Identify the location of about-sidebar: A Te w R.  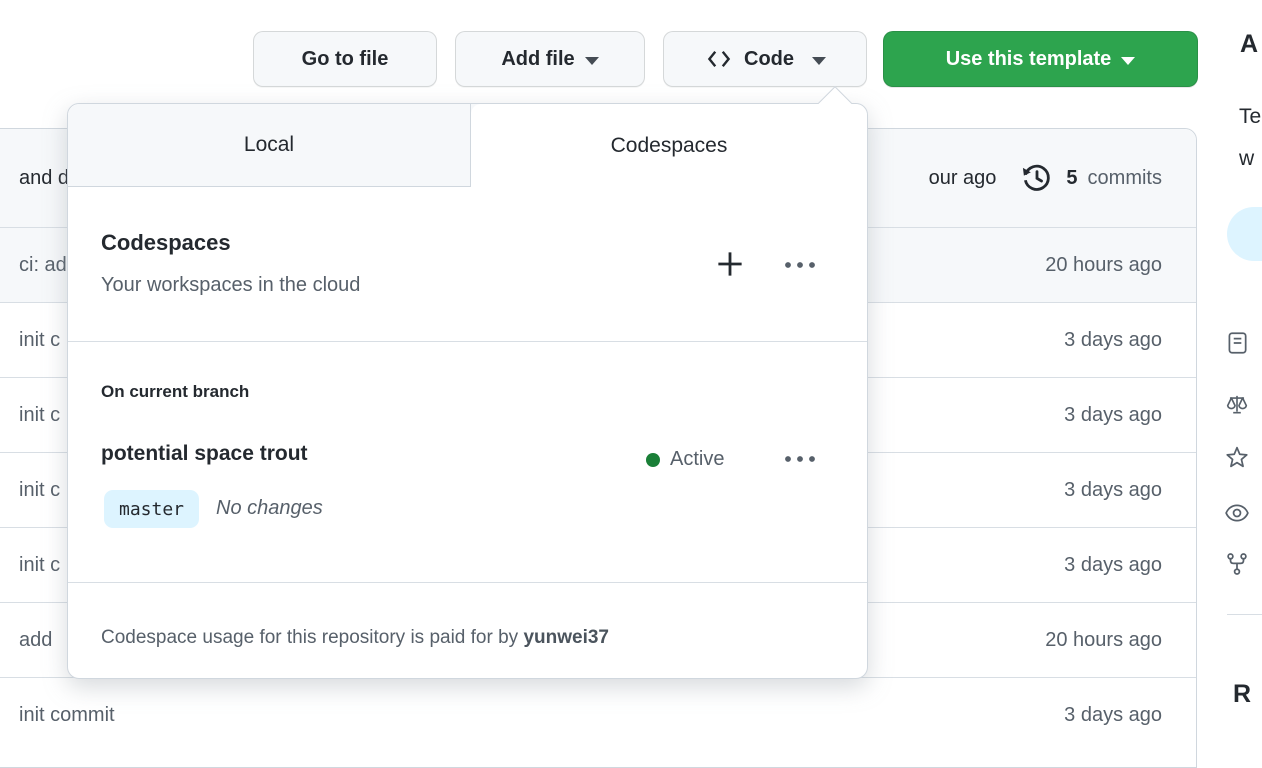
(1229, 367).